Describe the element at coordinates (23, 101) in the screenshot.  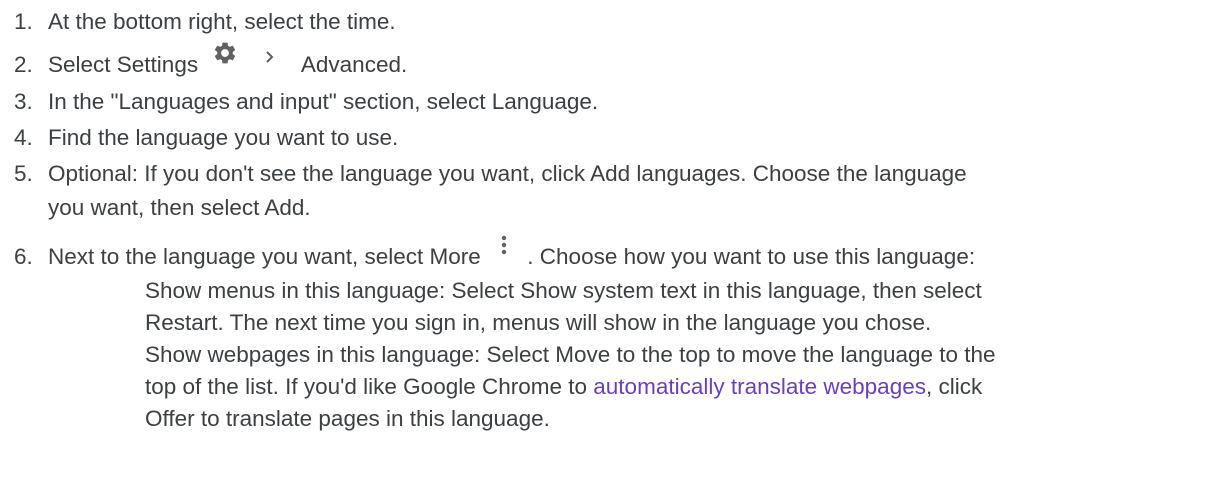
I see `step-number: 3.` at that location.